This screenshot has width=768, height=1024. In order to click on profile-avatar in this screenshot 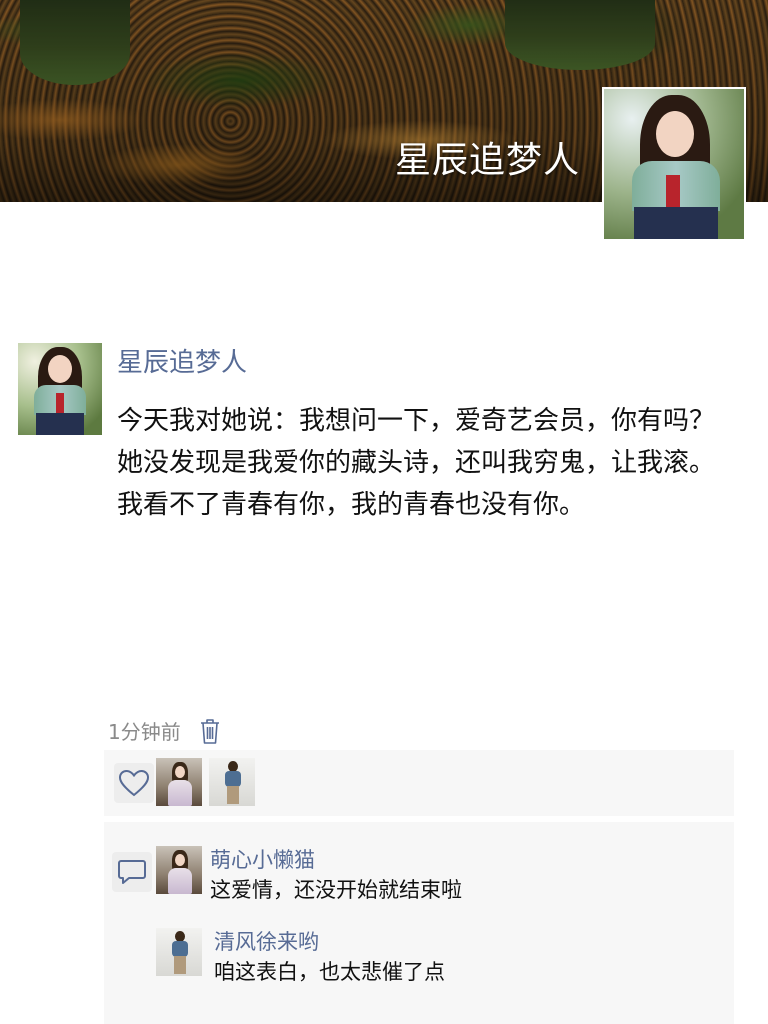, I will do `click(674, 164)`.